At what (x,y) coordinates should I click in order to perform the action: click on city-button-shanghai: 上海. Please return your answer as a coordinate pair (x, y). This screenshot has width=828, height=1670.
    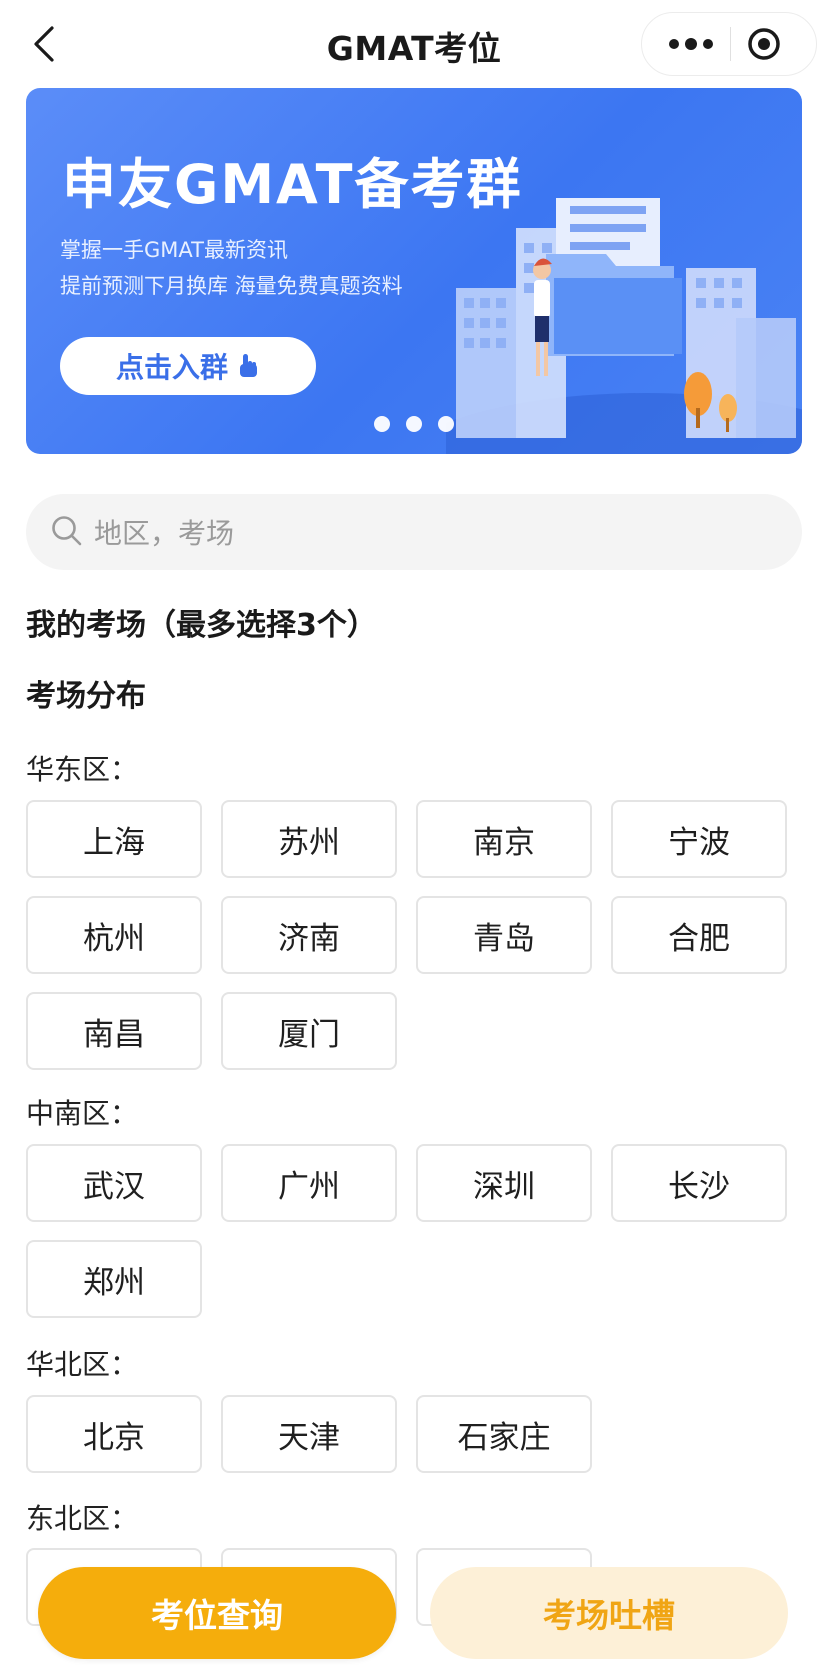
    Looking at the image, I should click on (114, 839).